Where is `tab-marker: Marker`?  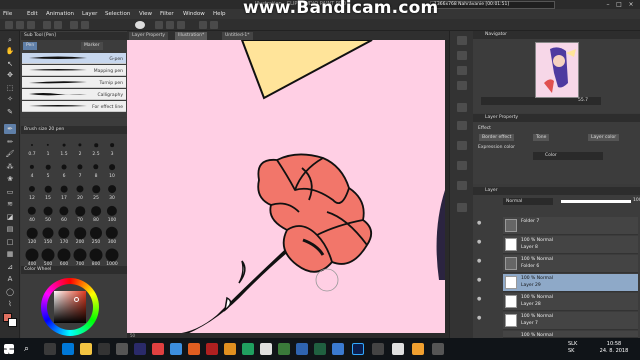 tab-marker: Marker is located at coordinates (92, 46).